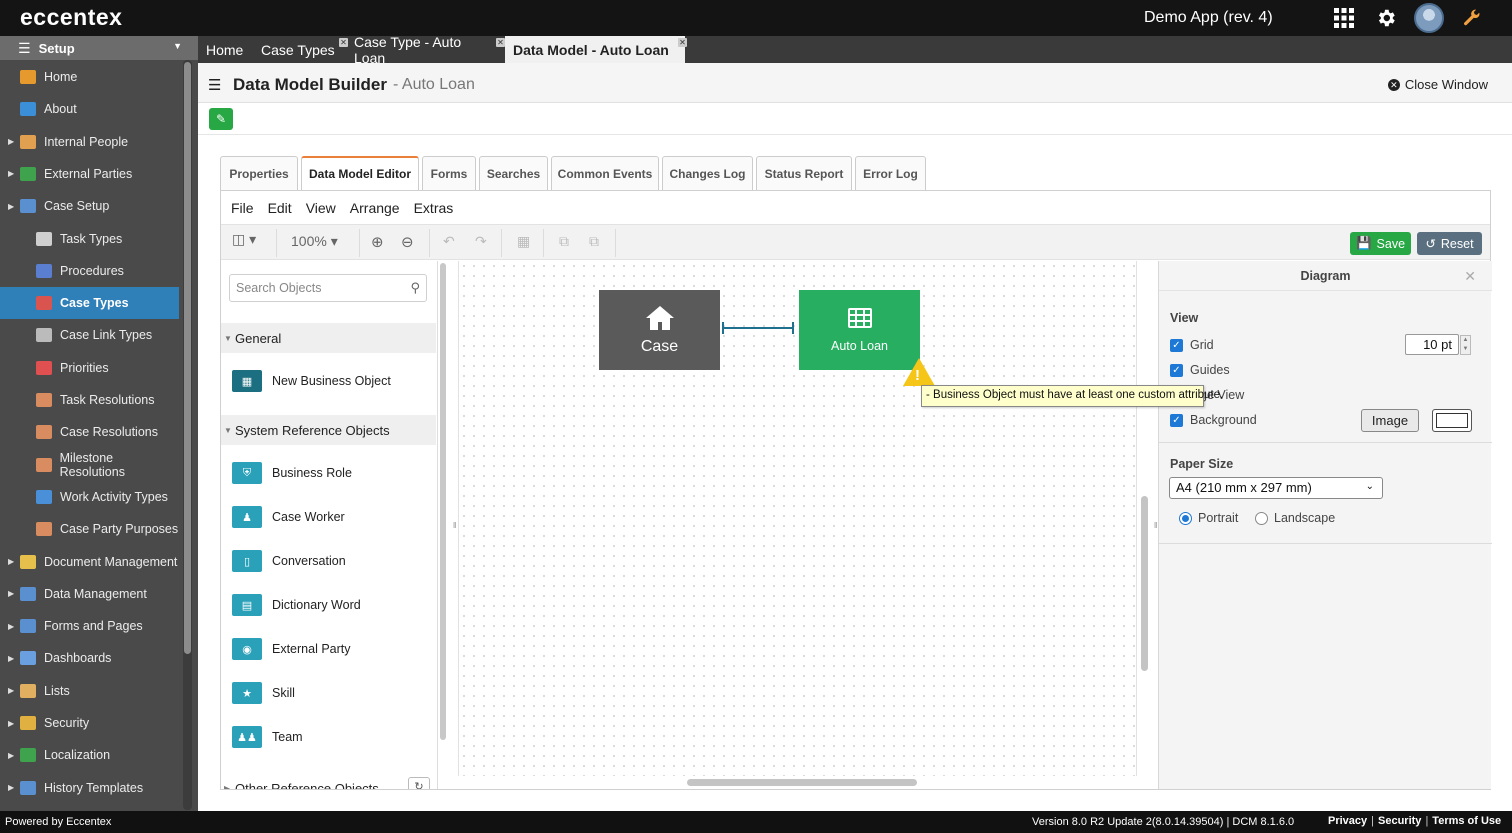 Image resolution: width=1512 pixels, height=833 pixels. Describe the element at coordinates (449, 173) in the screenshot. I see `tab-forms: Forms` at that location.